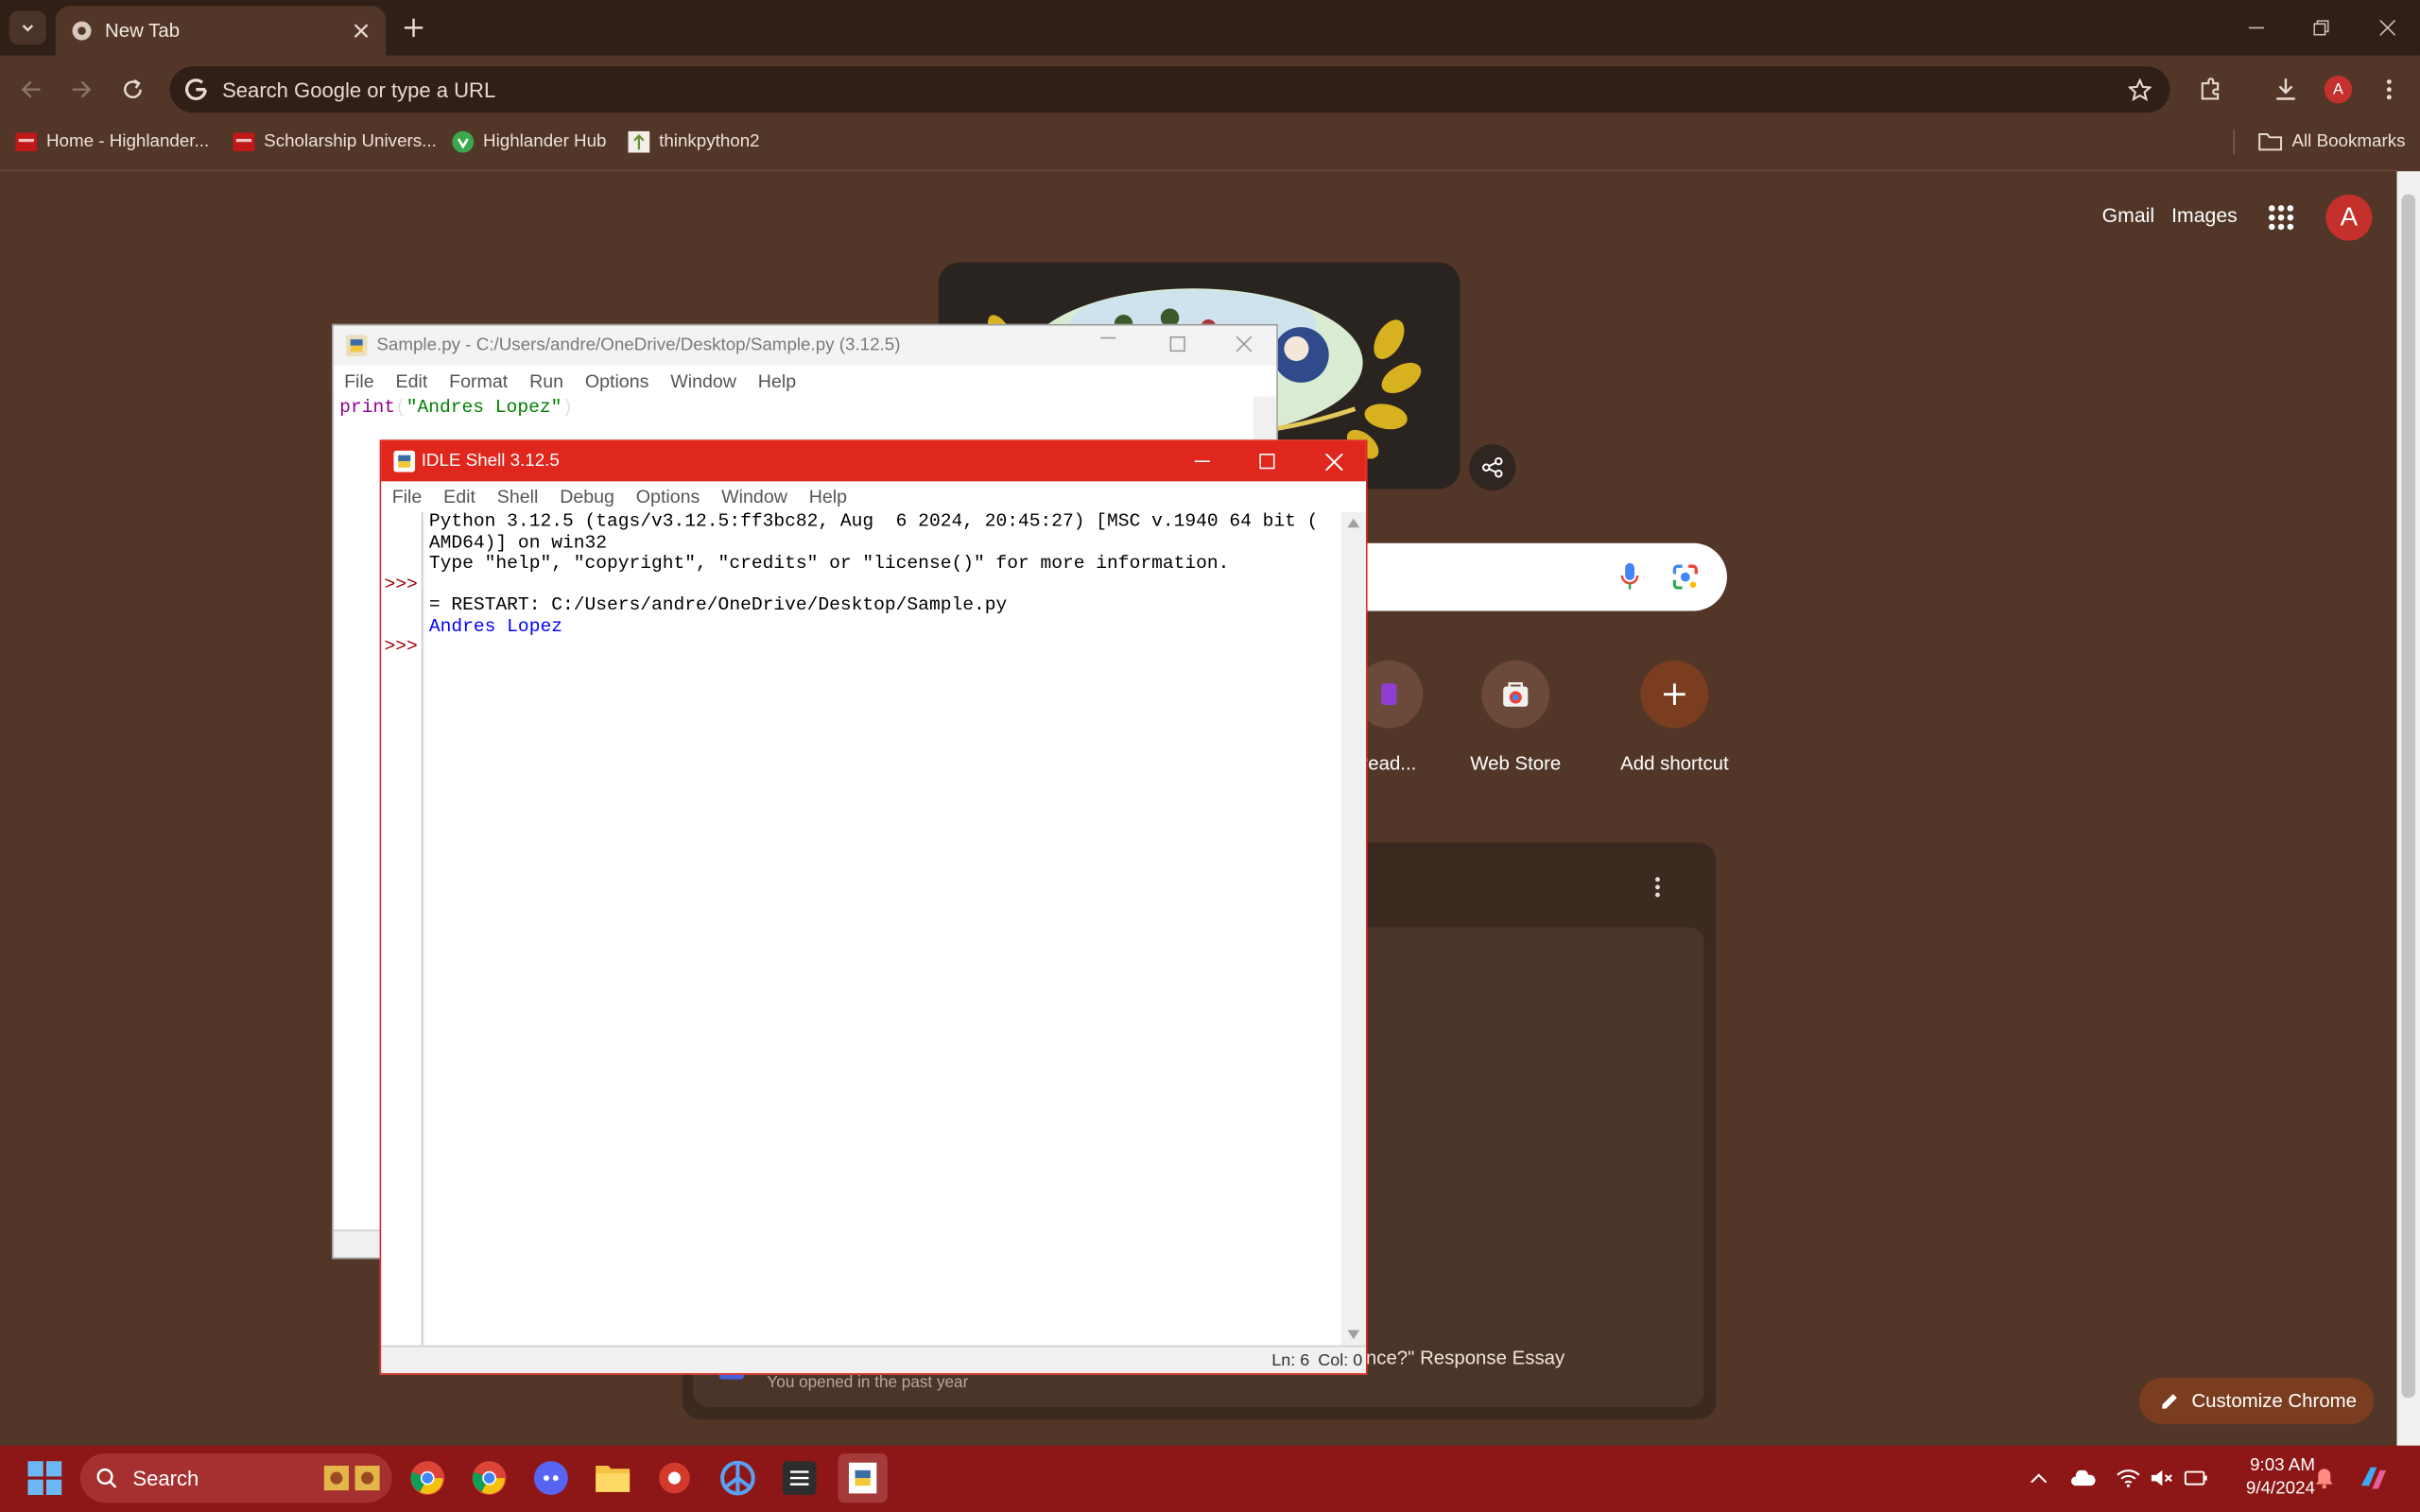 This screenshot has height=1512, width=2420. Describe the element at coordinates (44, 1478) in the screenshot. I see `start-button` at that location.